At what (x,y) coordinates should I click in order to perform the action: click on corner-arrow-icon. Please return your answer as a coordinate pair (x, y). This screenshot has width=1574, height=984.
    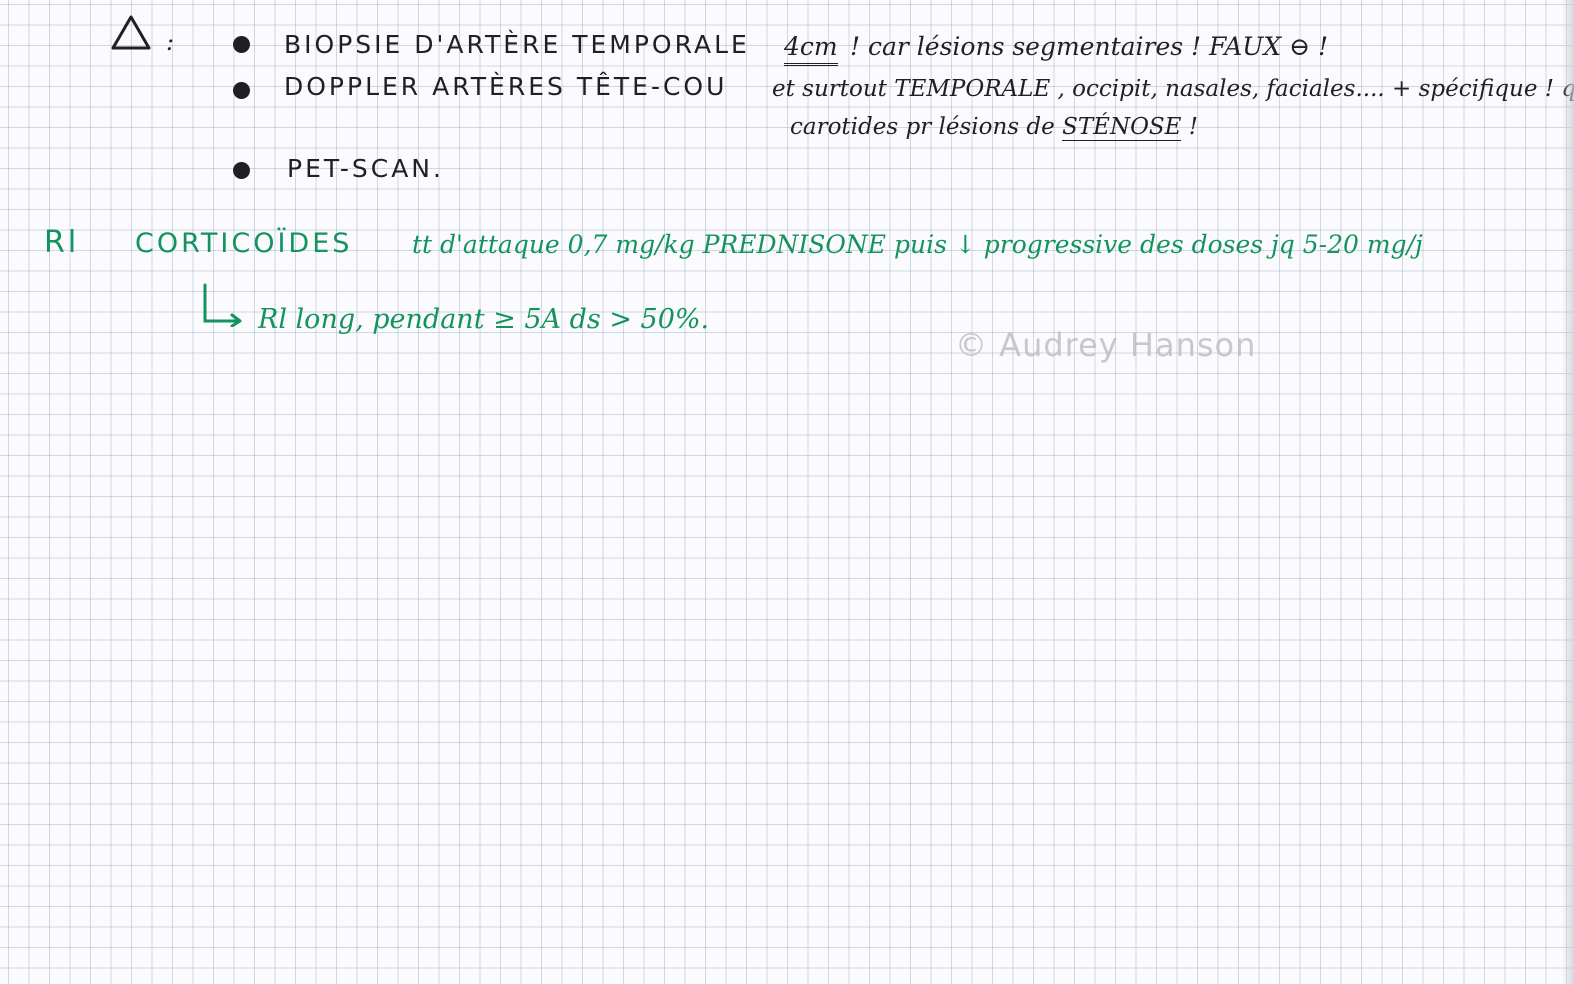
    Looking at the image, I should click on (222, 305).